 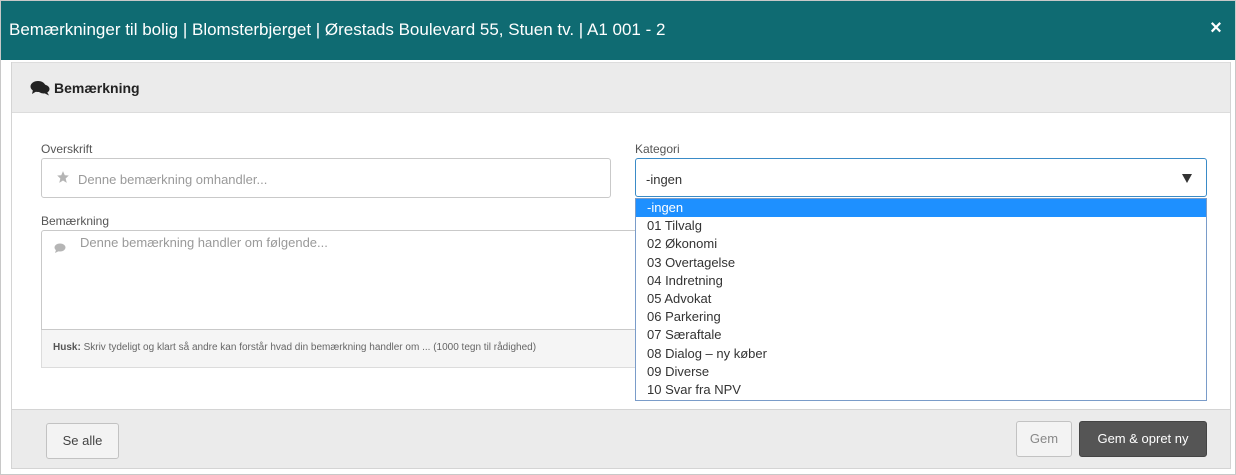 What do you see at coordinates (1216, 28) in the screenshot?
I see `close-icon: ×` at bounding box center [1216, 28].